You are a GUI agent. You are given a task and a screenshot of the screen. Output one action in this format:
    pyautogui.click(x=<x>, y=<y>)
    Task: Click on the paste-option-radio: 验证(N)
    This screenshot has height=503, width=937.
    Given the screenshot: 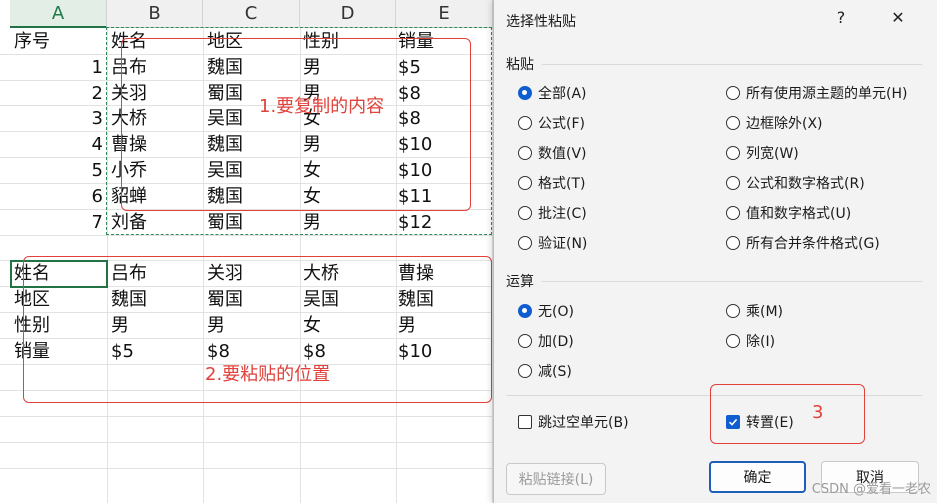 What is the action you would take?
    pyautogui.click(x=552, y=243)
    